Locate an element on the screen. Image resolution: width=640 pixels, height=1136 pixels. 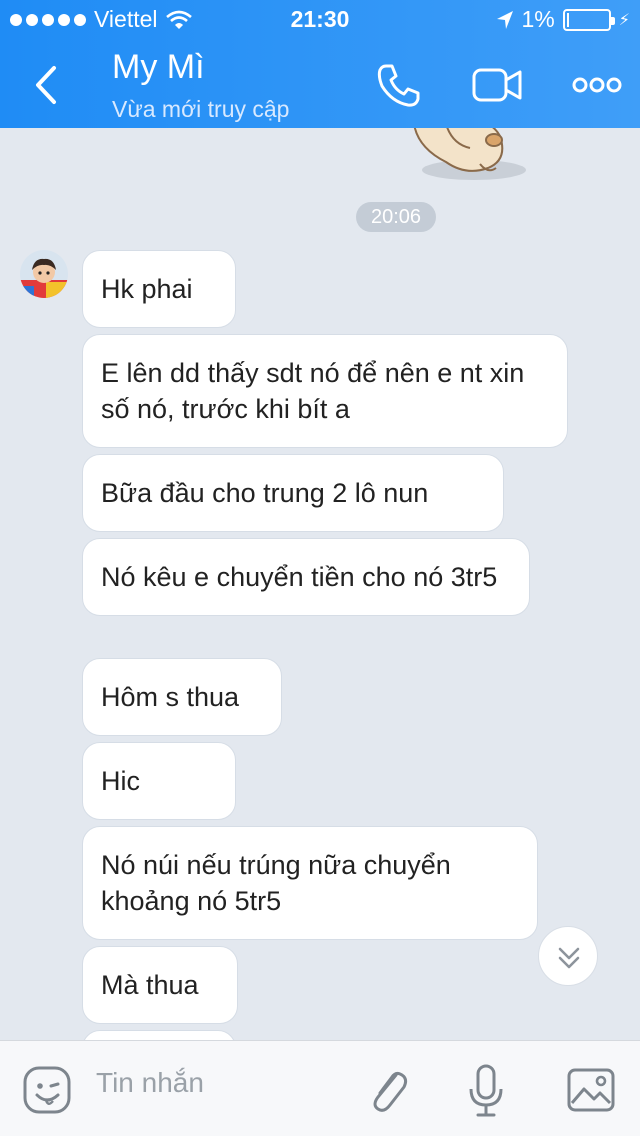
message-bubble: Mà thua is located at coordinates (160, 985).